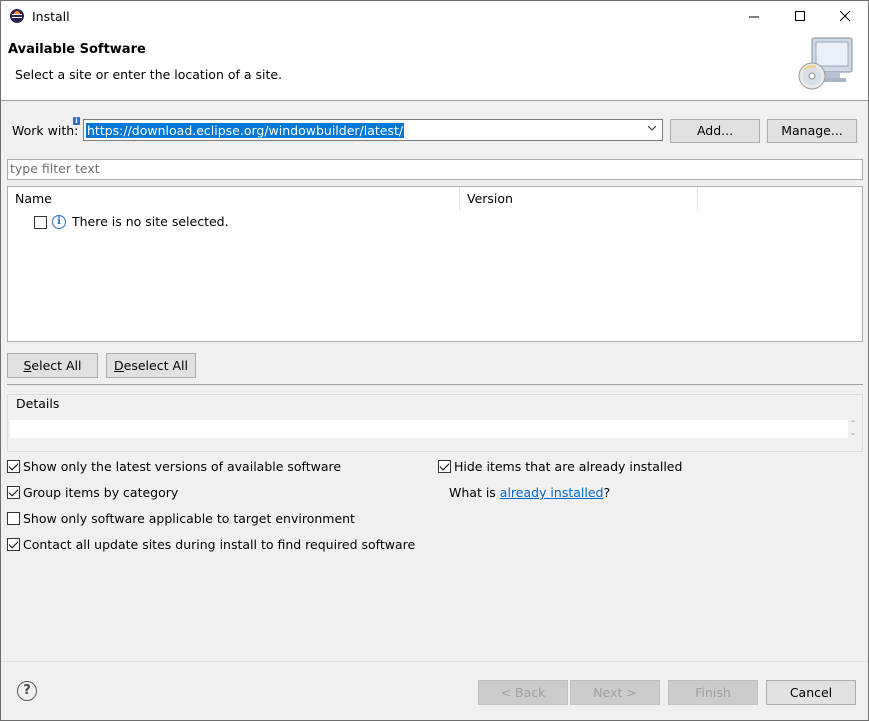  I want to click on latest-versions-checkbox, so click(13, 466).